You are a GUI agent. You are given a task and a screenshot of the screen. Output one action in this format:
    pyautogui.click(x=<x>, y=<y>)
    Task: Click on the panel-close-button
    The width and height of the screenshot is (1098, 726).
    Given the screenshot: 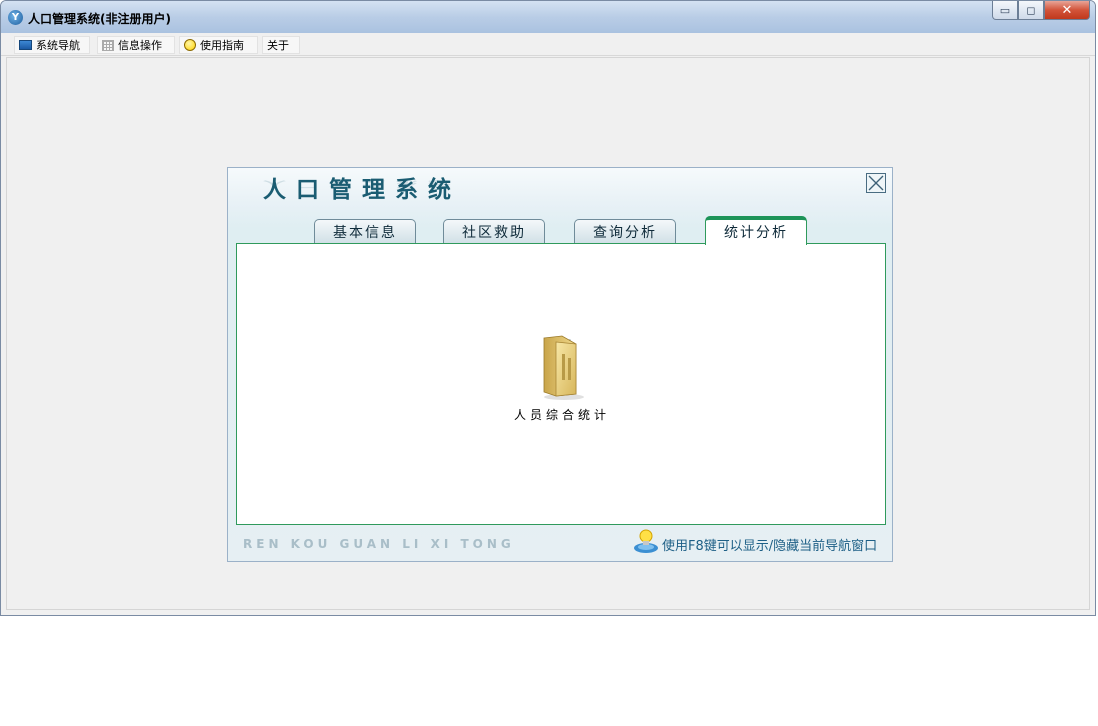 What is the action you would take?
    pyautogui.click(x=876, y=183)
    